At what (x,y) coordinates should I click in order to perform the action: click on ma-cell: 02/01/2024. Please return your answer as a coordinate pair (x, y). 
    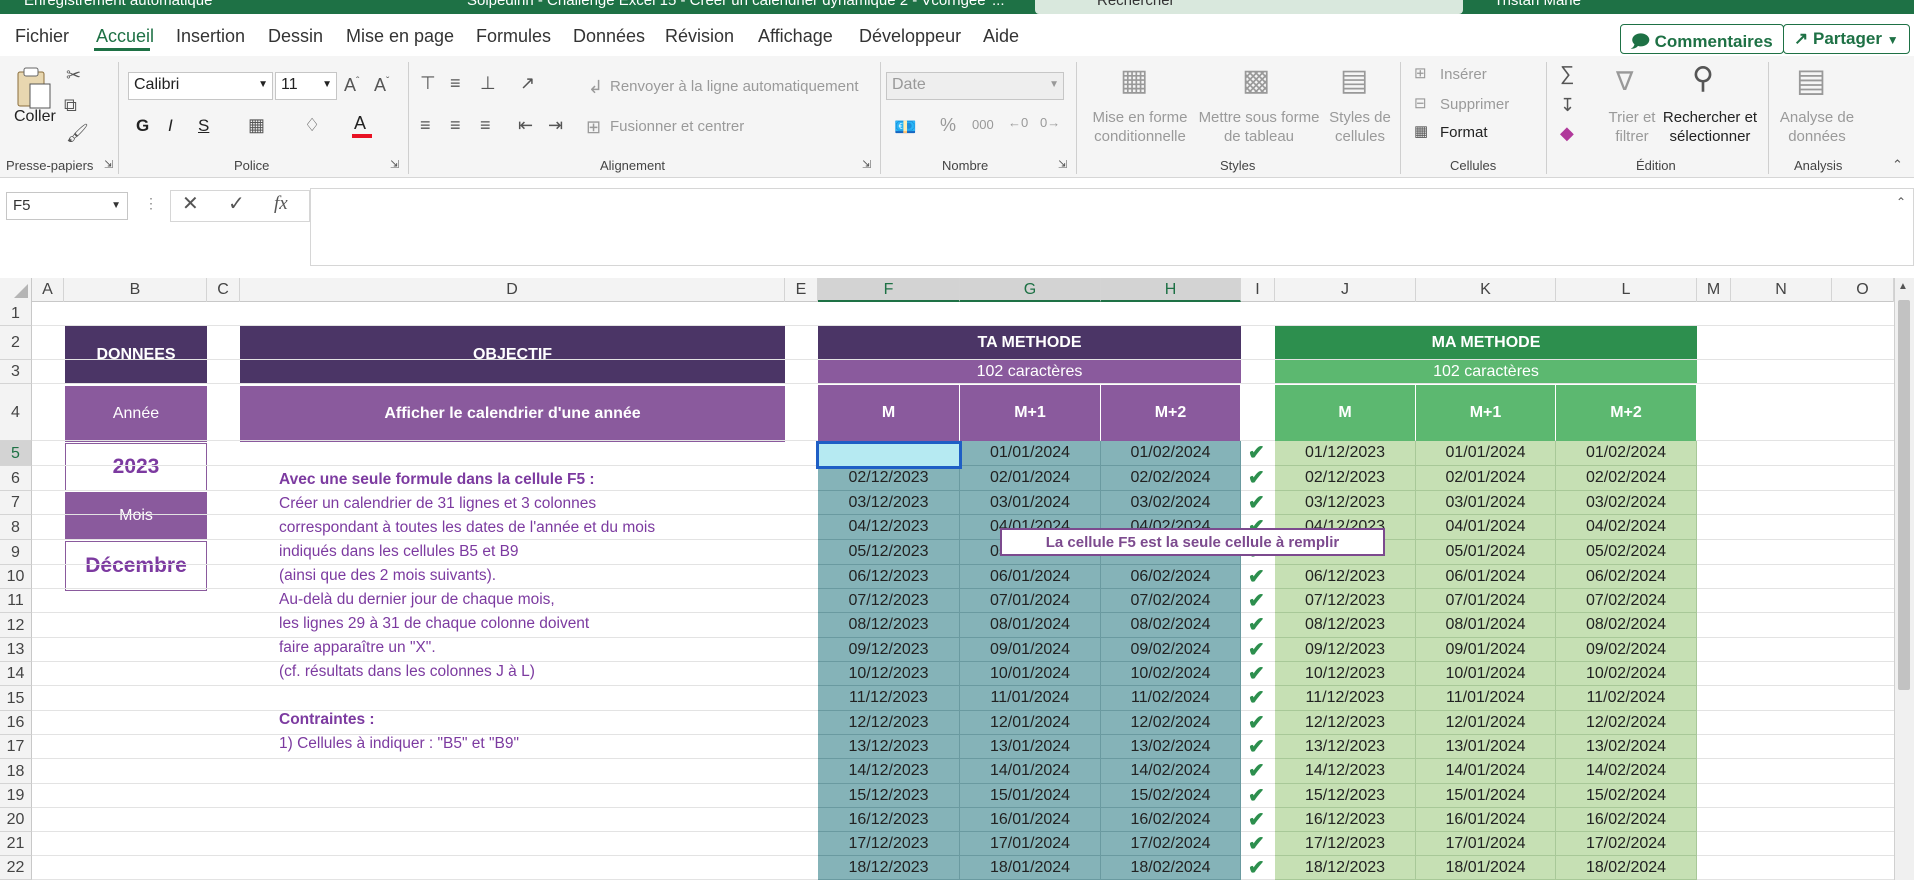
    Looking at the image, I should click on (1486, 478).